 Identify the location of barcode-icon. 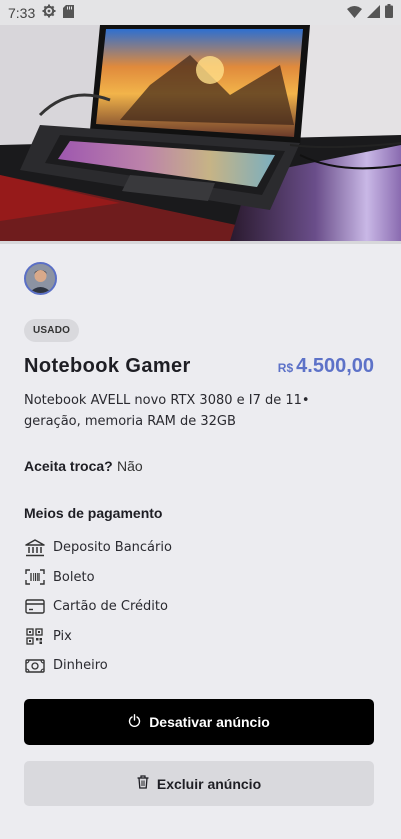
(34, 577).